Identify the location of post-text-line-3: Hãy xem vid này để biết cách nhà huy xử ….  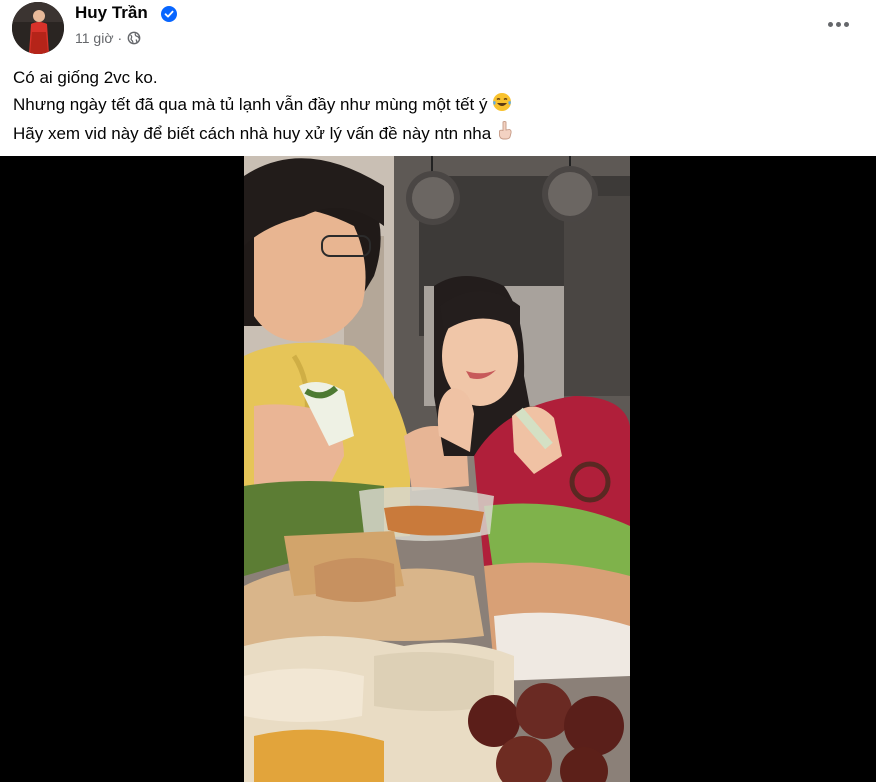
(264, 134).